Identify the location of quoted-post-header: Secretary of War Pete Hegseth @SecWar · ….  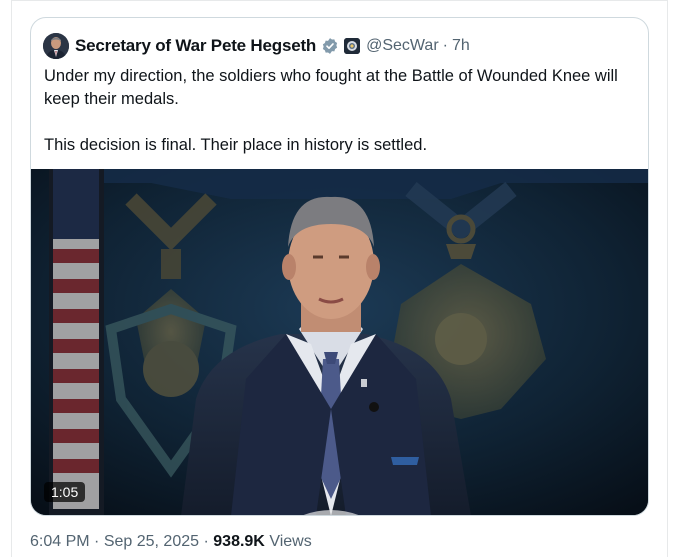
(256, 46).